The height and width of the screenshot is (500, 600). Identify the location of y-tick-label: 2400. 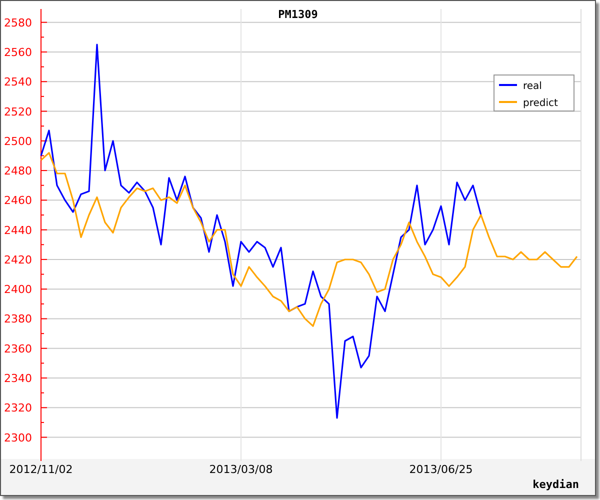
(18, 289).